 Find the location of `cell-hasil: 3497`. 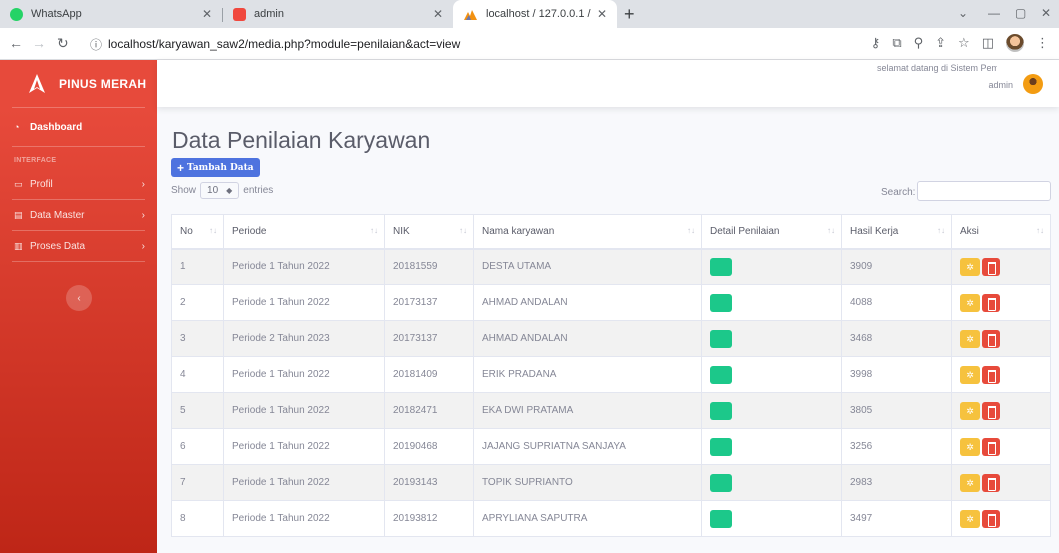

cell-hasil: 3497 is located at coordinates (896, 518).